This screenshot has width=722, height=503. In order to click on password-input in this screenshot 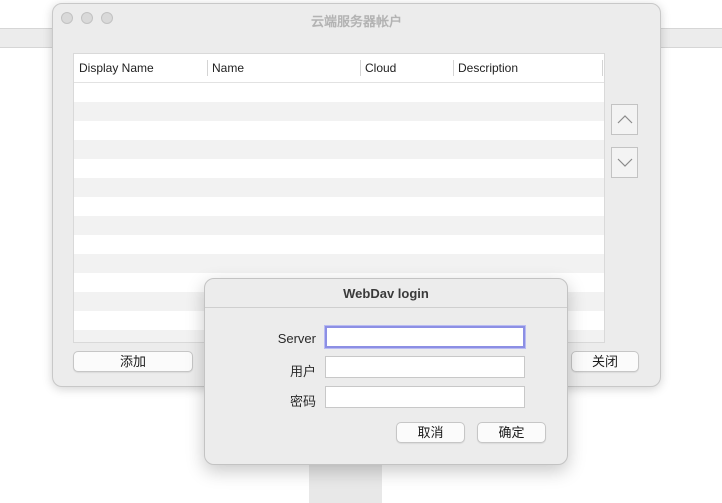, I will do `click(425, 397)`.